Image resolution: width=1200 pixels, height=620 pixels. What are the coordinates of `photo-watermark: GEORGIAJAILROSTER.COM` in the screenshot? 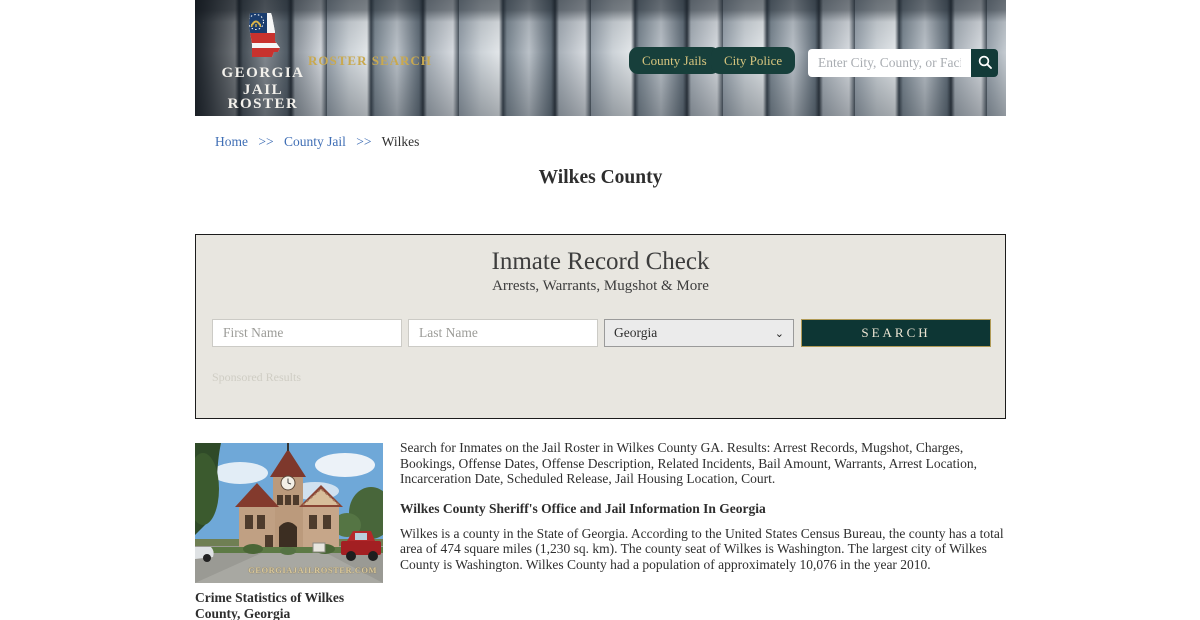 It's located at (312, 570).